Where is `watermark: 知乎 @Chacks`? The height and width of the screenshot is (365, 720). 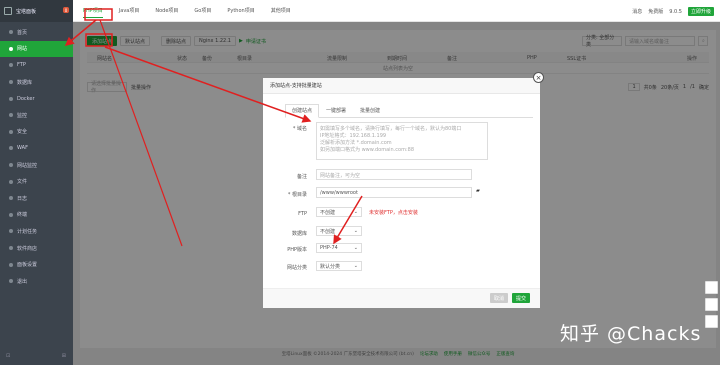
watermark: 知乎 @Chacks is located at coordinates (631, 334).